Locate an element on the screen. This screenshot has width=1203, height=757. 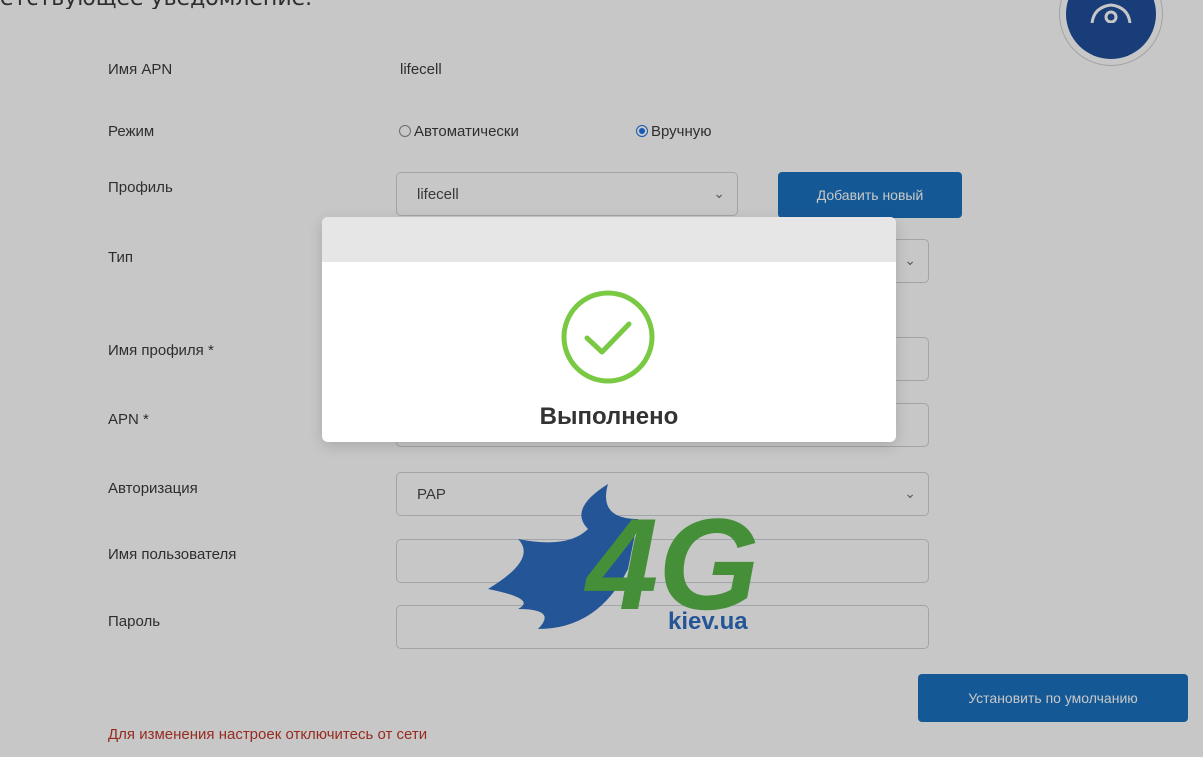
modal-header is located at coordinates (609, 239).